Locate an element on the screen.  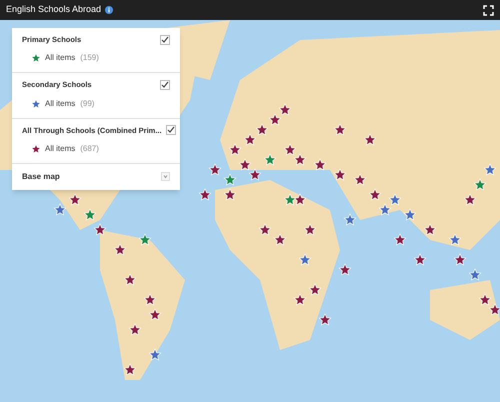
fullscreen-icon is located at coordinates (488, 10).